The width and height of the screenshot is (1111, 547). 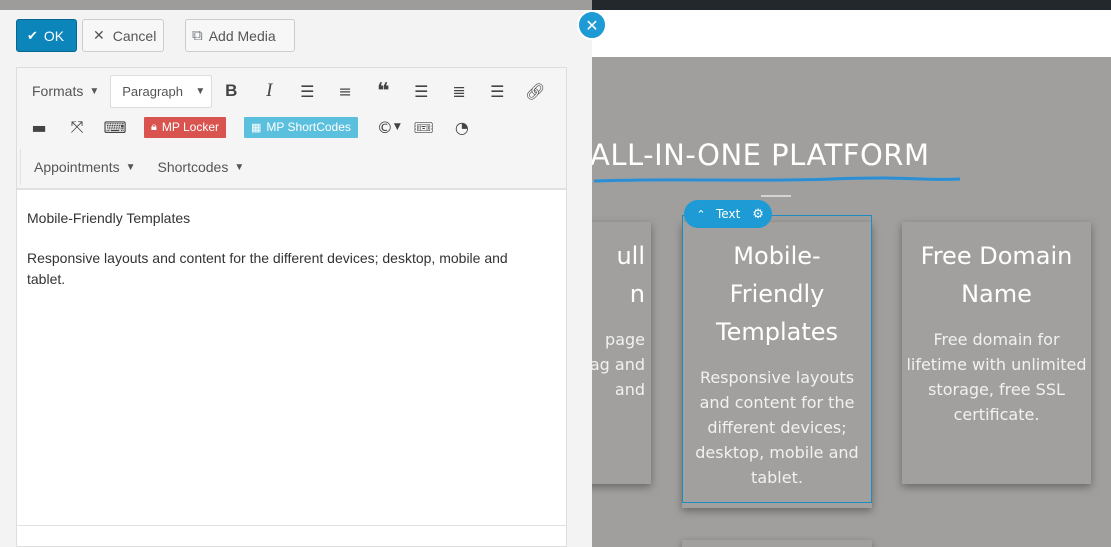 What do you see at coordinates (65, 91) in the screenshot?
I see `formats-dropdown: Formats ▼` at bounding box center [65, 91].